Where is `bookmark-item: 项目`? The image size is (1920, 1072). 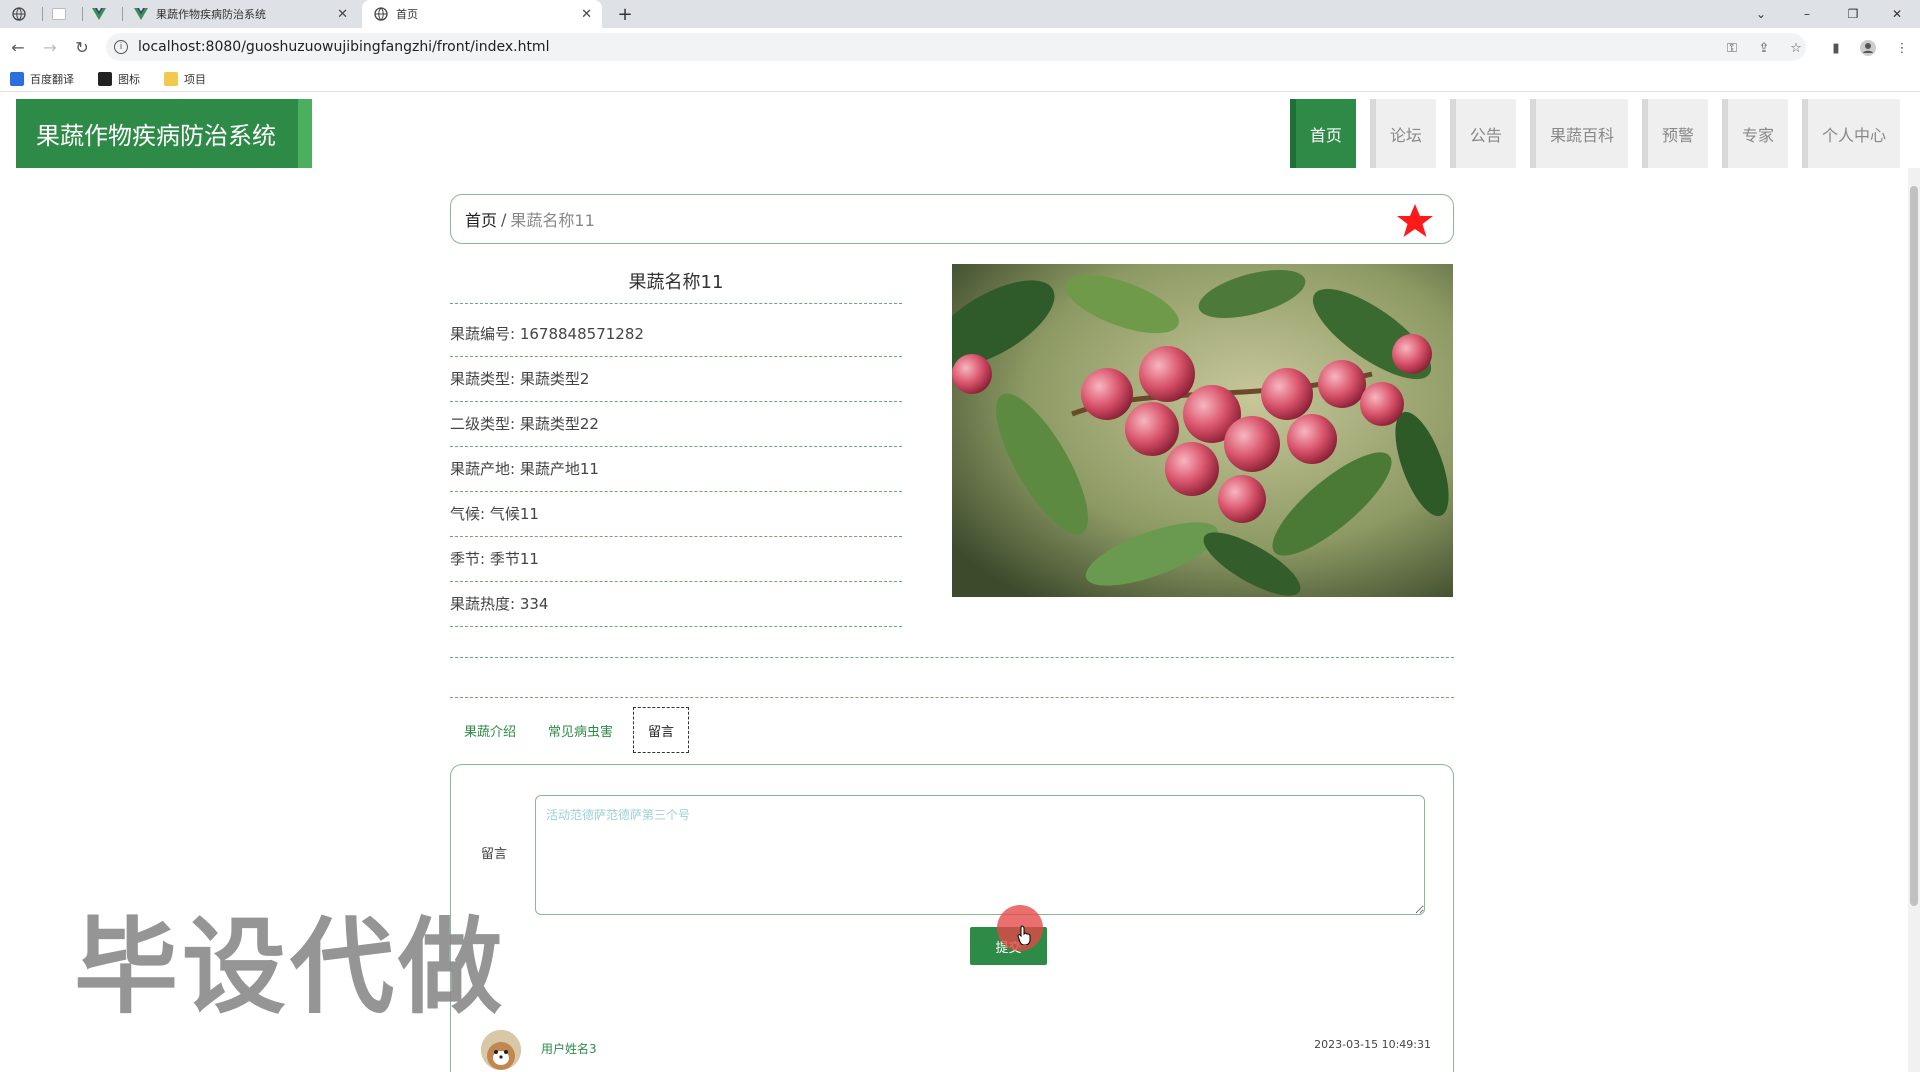 bookmark-item: 项目 is located at coordinates (185, 79).